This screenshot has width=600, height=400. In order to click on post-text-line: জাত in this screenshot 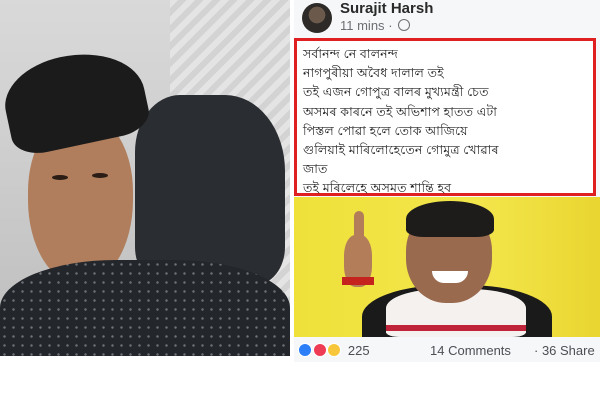, I will do `click(315, 169)`.